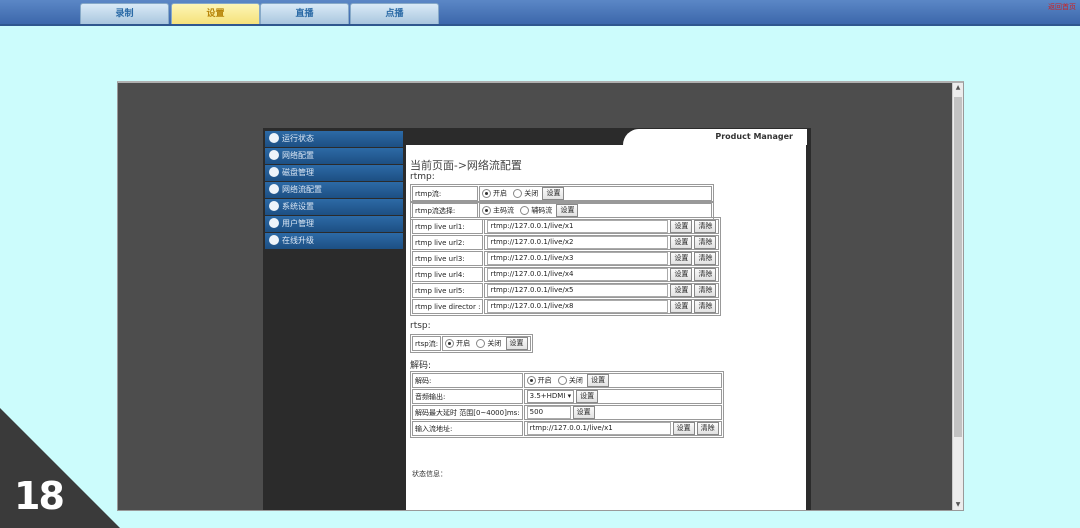 This screenshot has height=528, width=1080. What do you see at coordinates (503, 210) in the screenshot?
I see `rtmp-main-label: 主码流` at bounding box center [503, 210].